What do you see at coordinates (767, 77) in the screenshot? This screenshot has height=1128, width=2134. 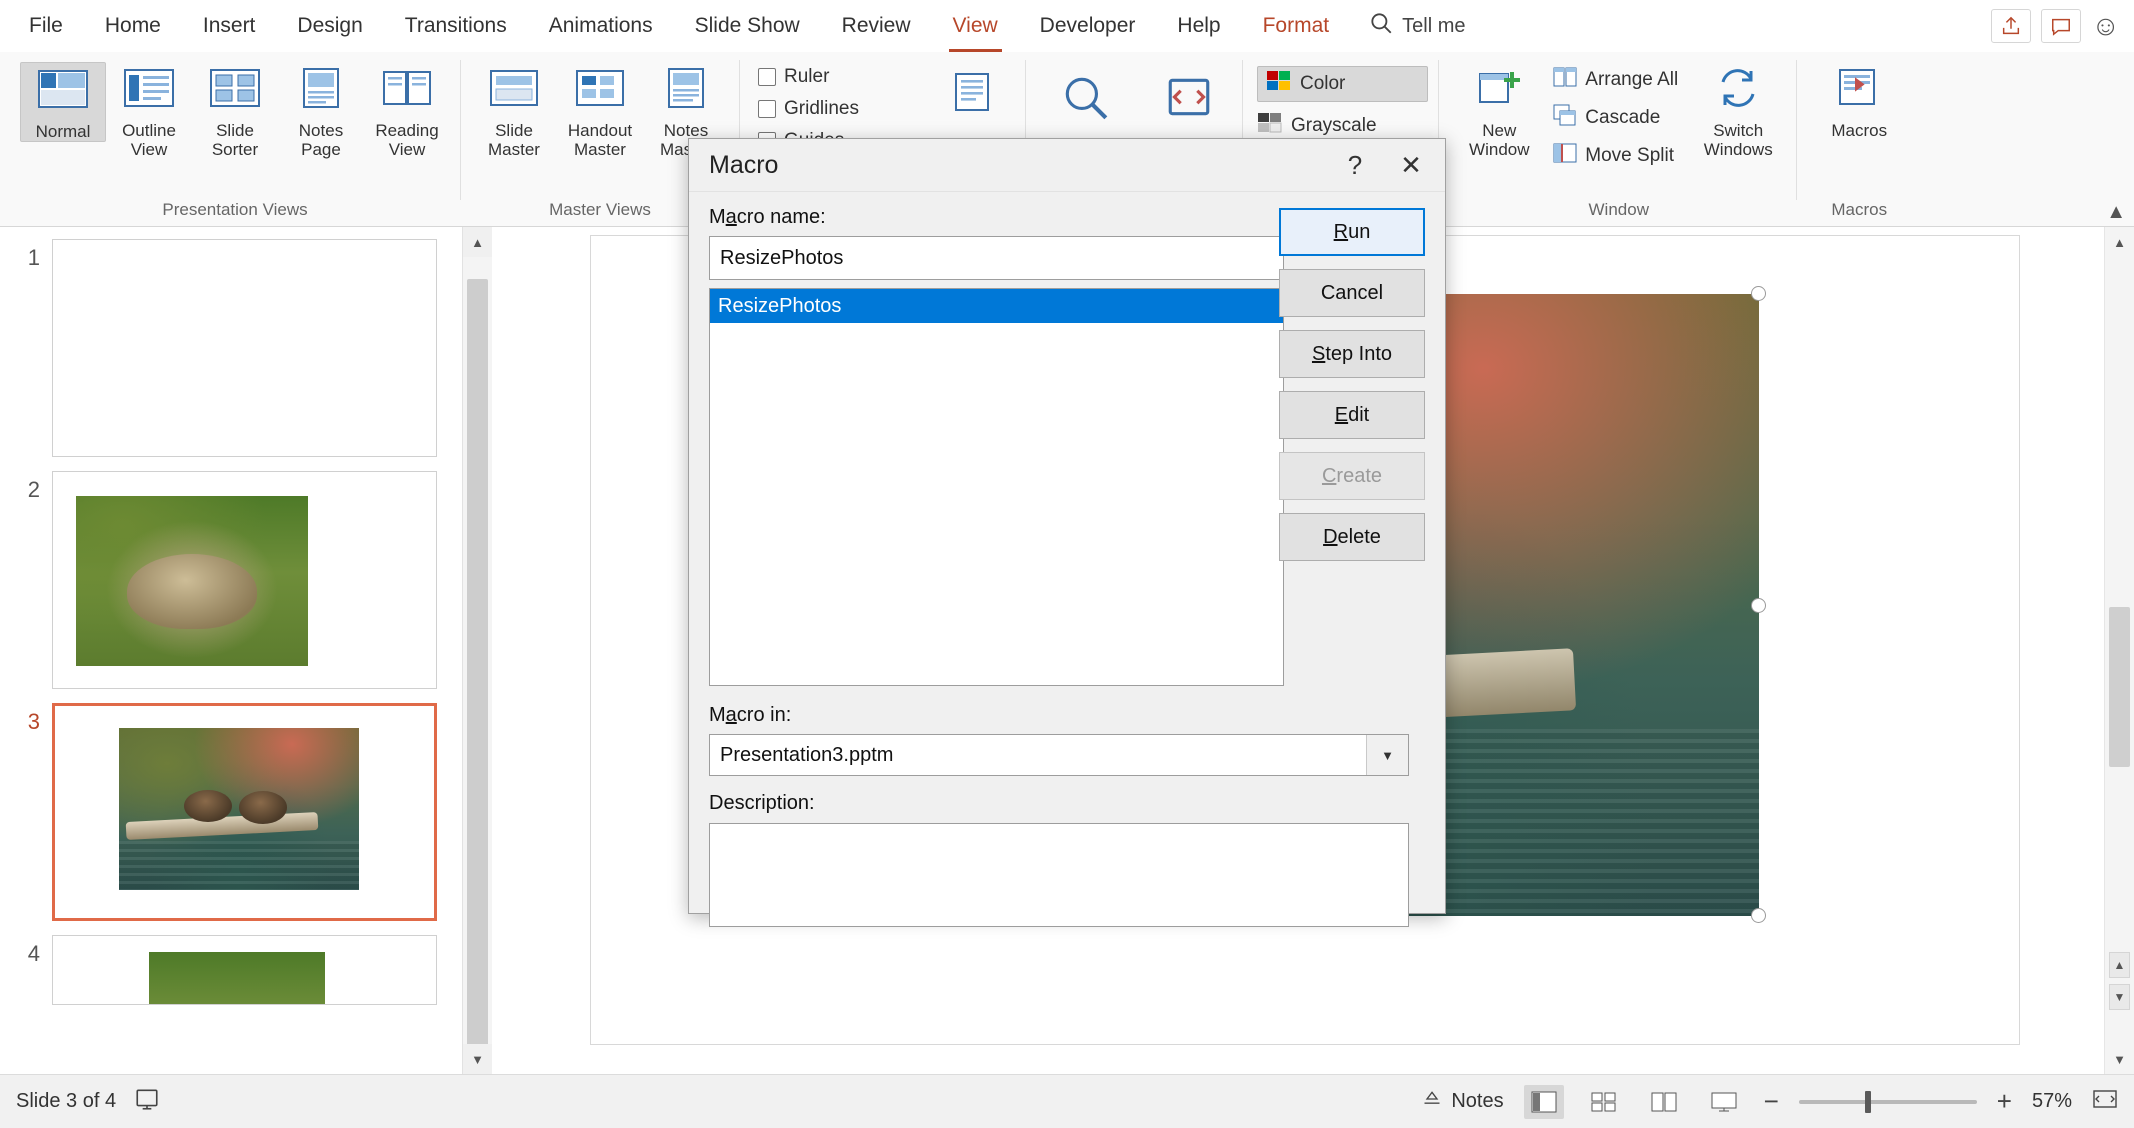 I see `ruler-checkbox-box` at bounding box center [767, 77].